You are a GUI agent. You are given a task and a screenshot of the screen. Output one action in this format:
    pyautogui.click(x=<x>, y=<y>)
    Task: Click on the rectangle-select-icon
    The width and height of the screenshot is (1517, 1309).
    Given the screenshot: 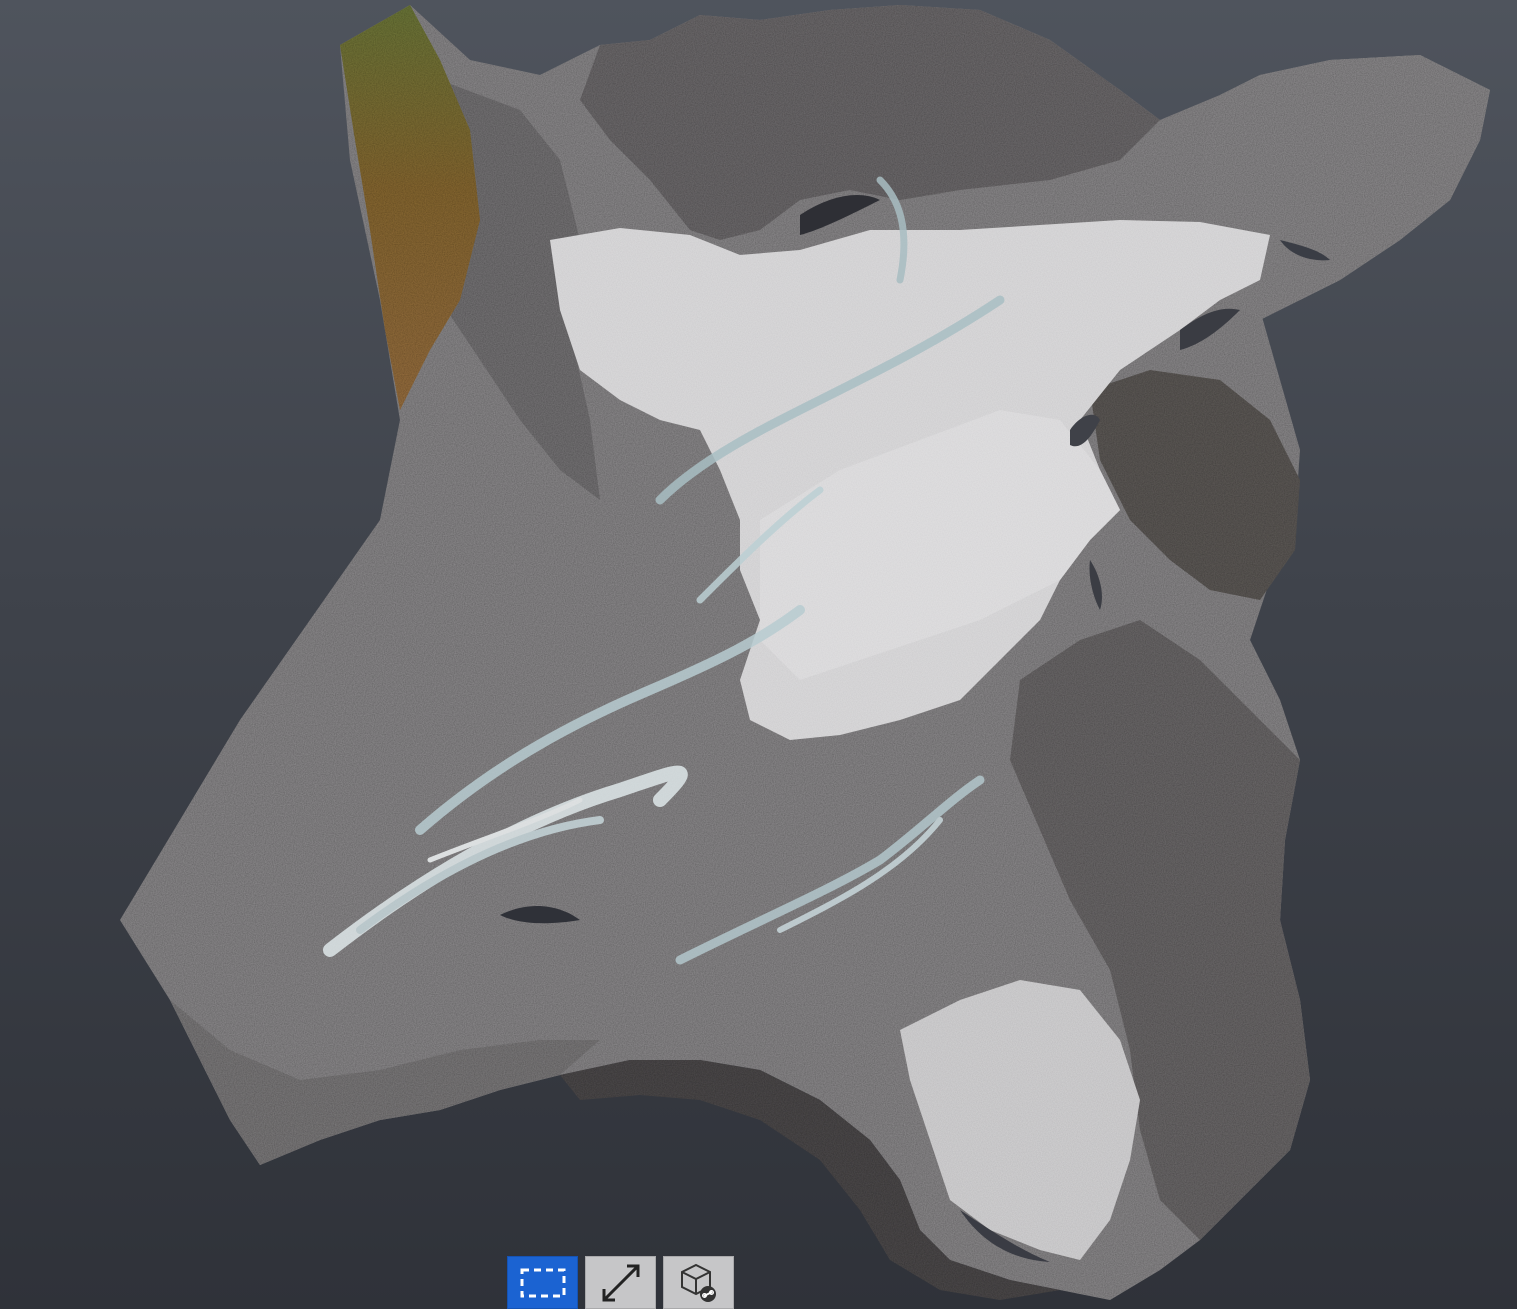 What is the action you would take?
    pyautogui.click(x=542, y=1282)
    